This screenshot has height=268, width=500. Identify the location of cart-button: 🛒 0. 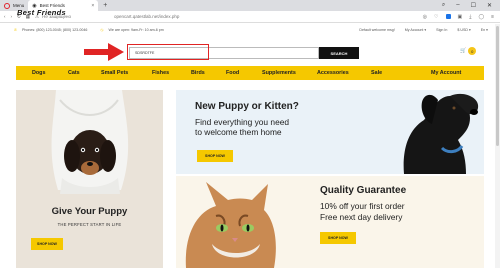
(468, 51).